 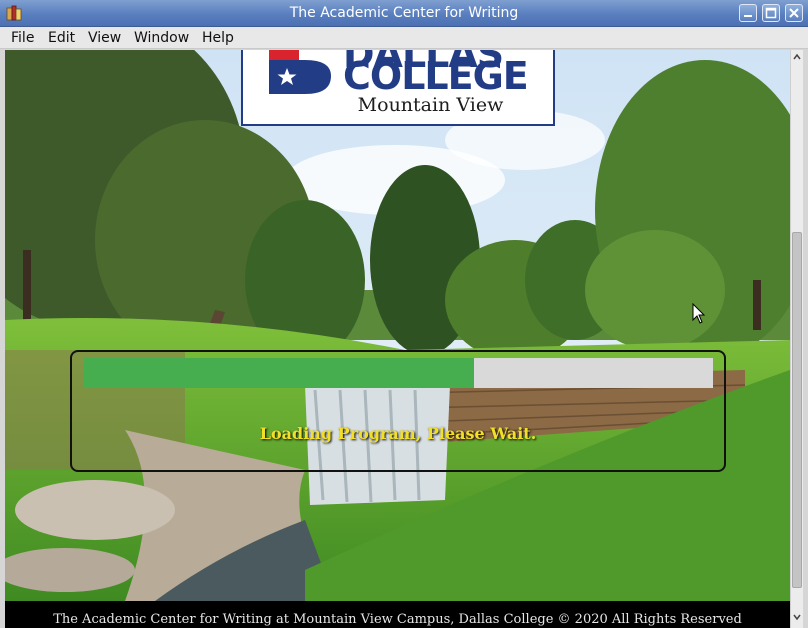 I want to click on window-title: The Academic Center for Writing, so click(x=404, y=13).